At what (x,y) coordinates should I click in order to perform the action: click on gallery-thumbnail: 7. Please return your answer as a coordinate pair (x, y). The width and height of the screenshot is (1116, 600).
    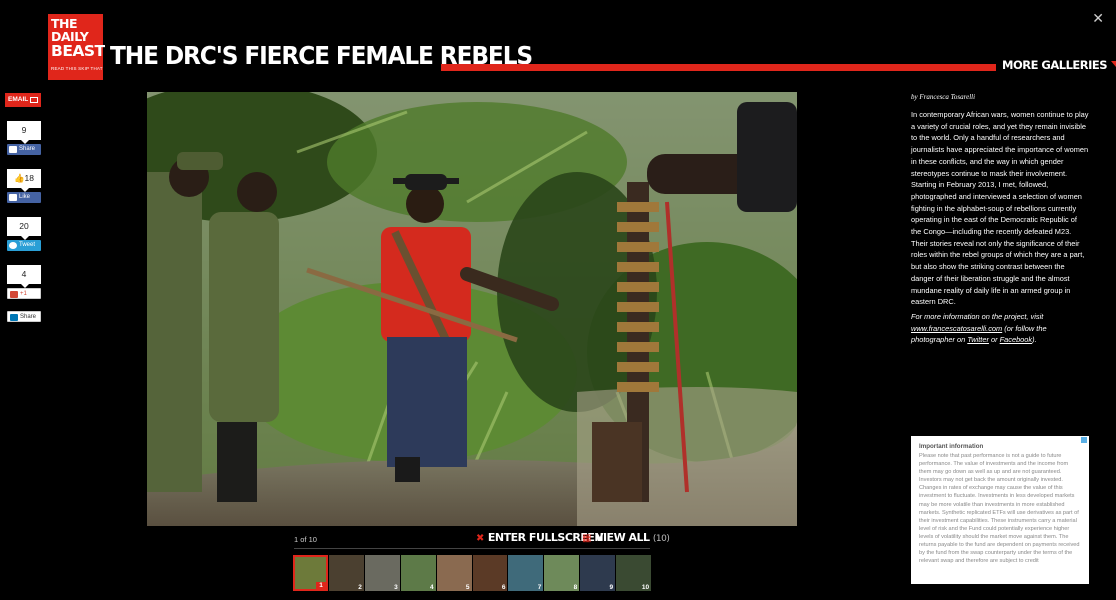
    Looking at the image, I should click on (526, 573).